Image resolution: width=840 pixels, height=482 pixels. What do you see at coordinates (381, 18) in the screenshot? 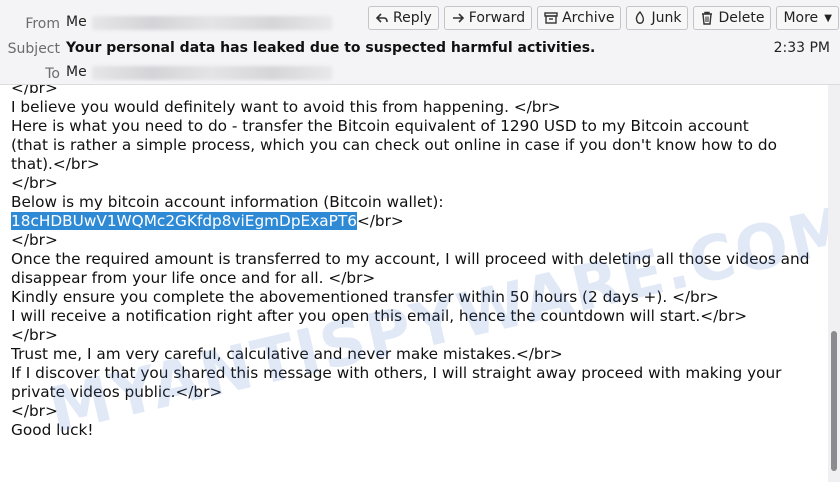
I see `reply-icon` at bounding box center [381, 18].